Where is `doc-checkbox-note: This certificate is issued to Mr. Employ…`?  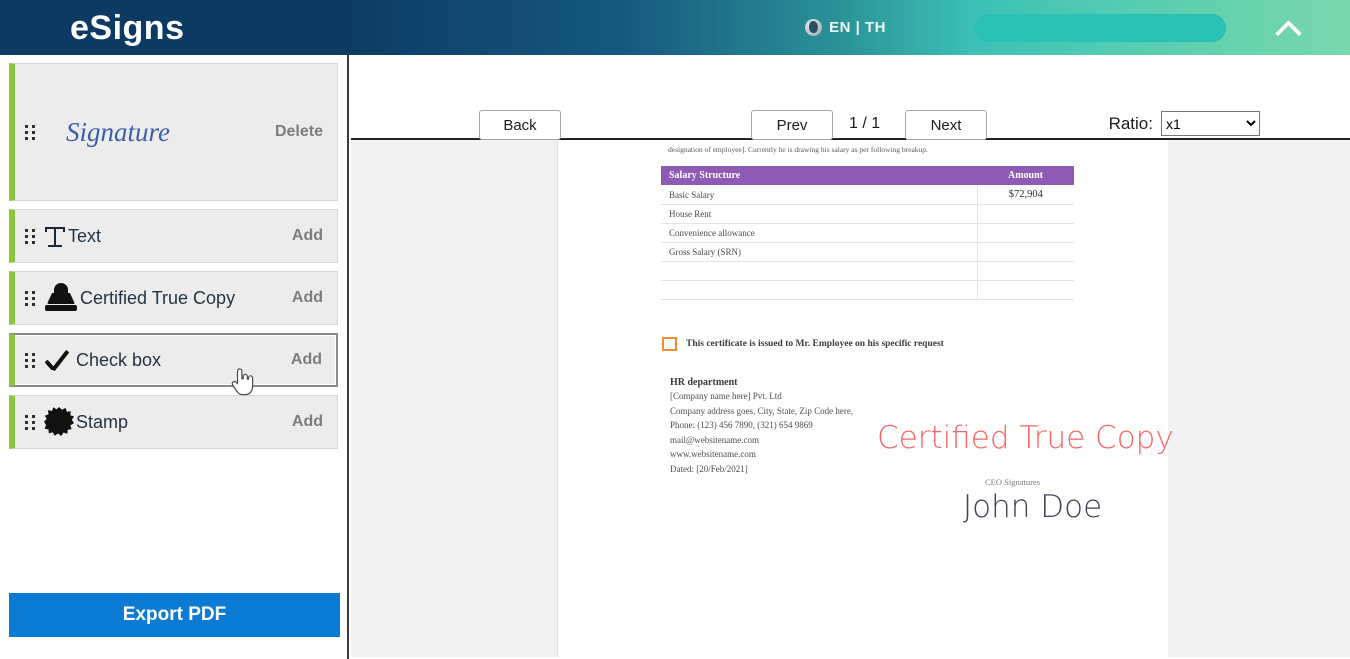
doc-checkbox-note: This certificate is issued to Mr. Employ… is located at coordinates (815, 344).